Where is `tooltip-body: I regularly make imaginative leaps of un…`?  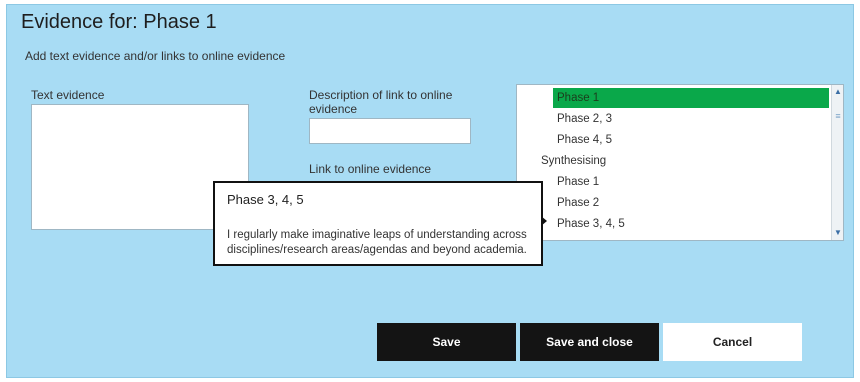 tooltip-body: I regularly make imaginative leaps of un… is located at coordinates (377, 242).